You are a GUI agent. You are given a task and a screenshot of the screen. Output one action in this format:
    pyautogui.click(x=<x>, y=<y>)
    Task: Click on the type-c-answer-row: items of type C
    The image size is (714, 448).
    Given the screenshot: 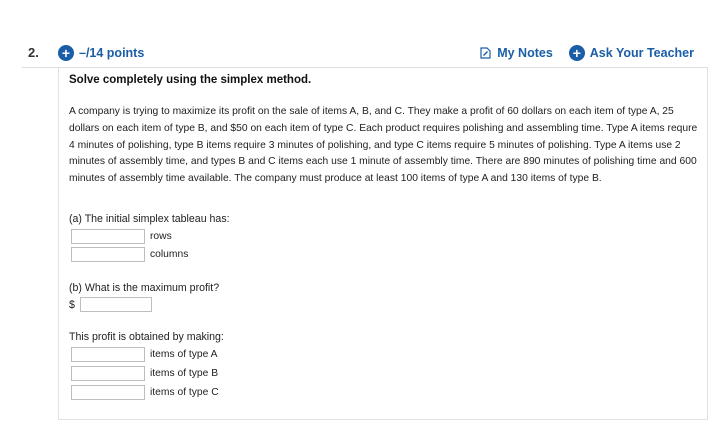 What is the action you would take?
    pyautogui.click(x=145, y=392)
    